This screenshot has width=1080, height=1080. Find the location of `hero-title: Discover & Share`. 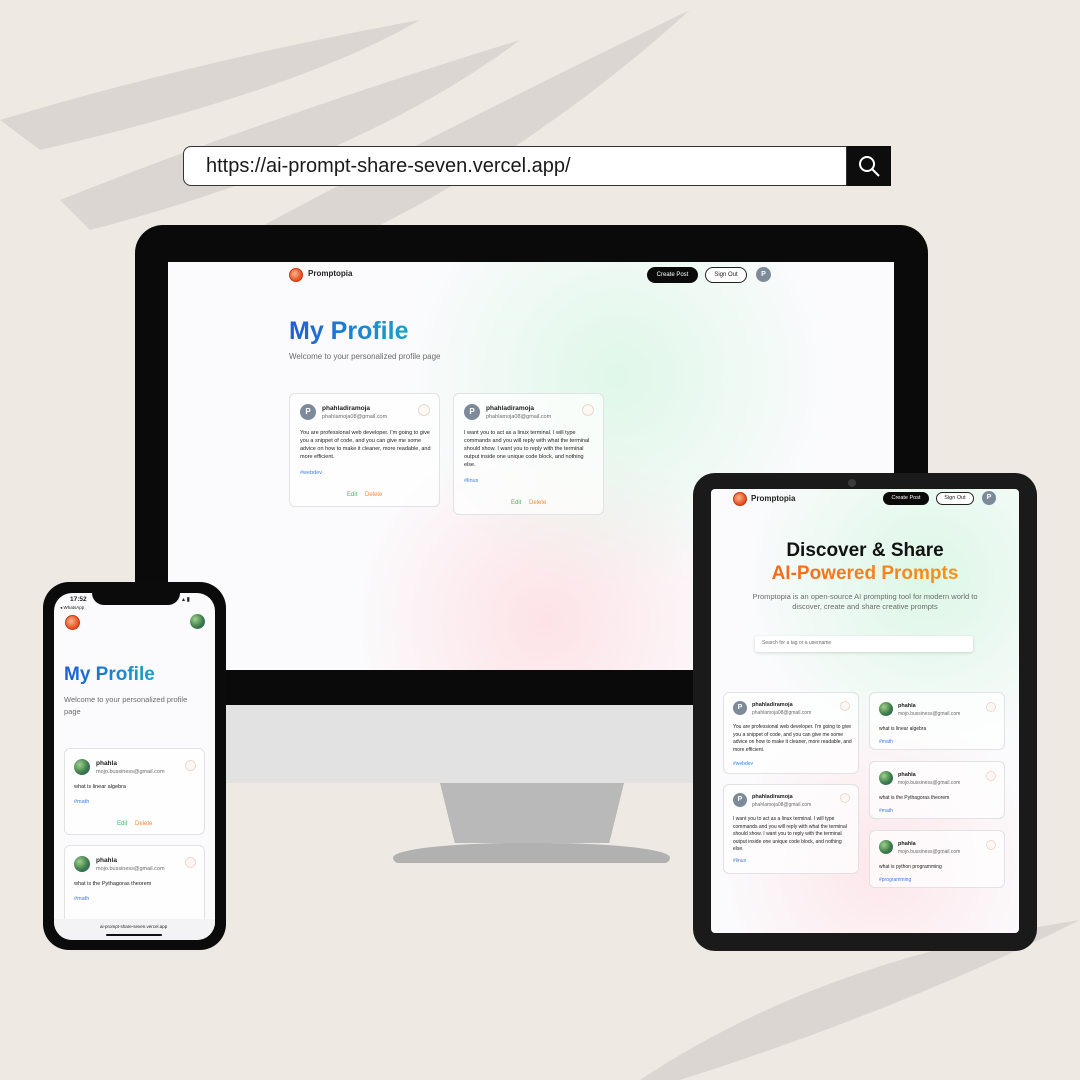

hero-title: Discover & Share is located at coordinates (865, 550).